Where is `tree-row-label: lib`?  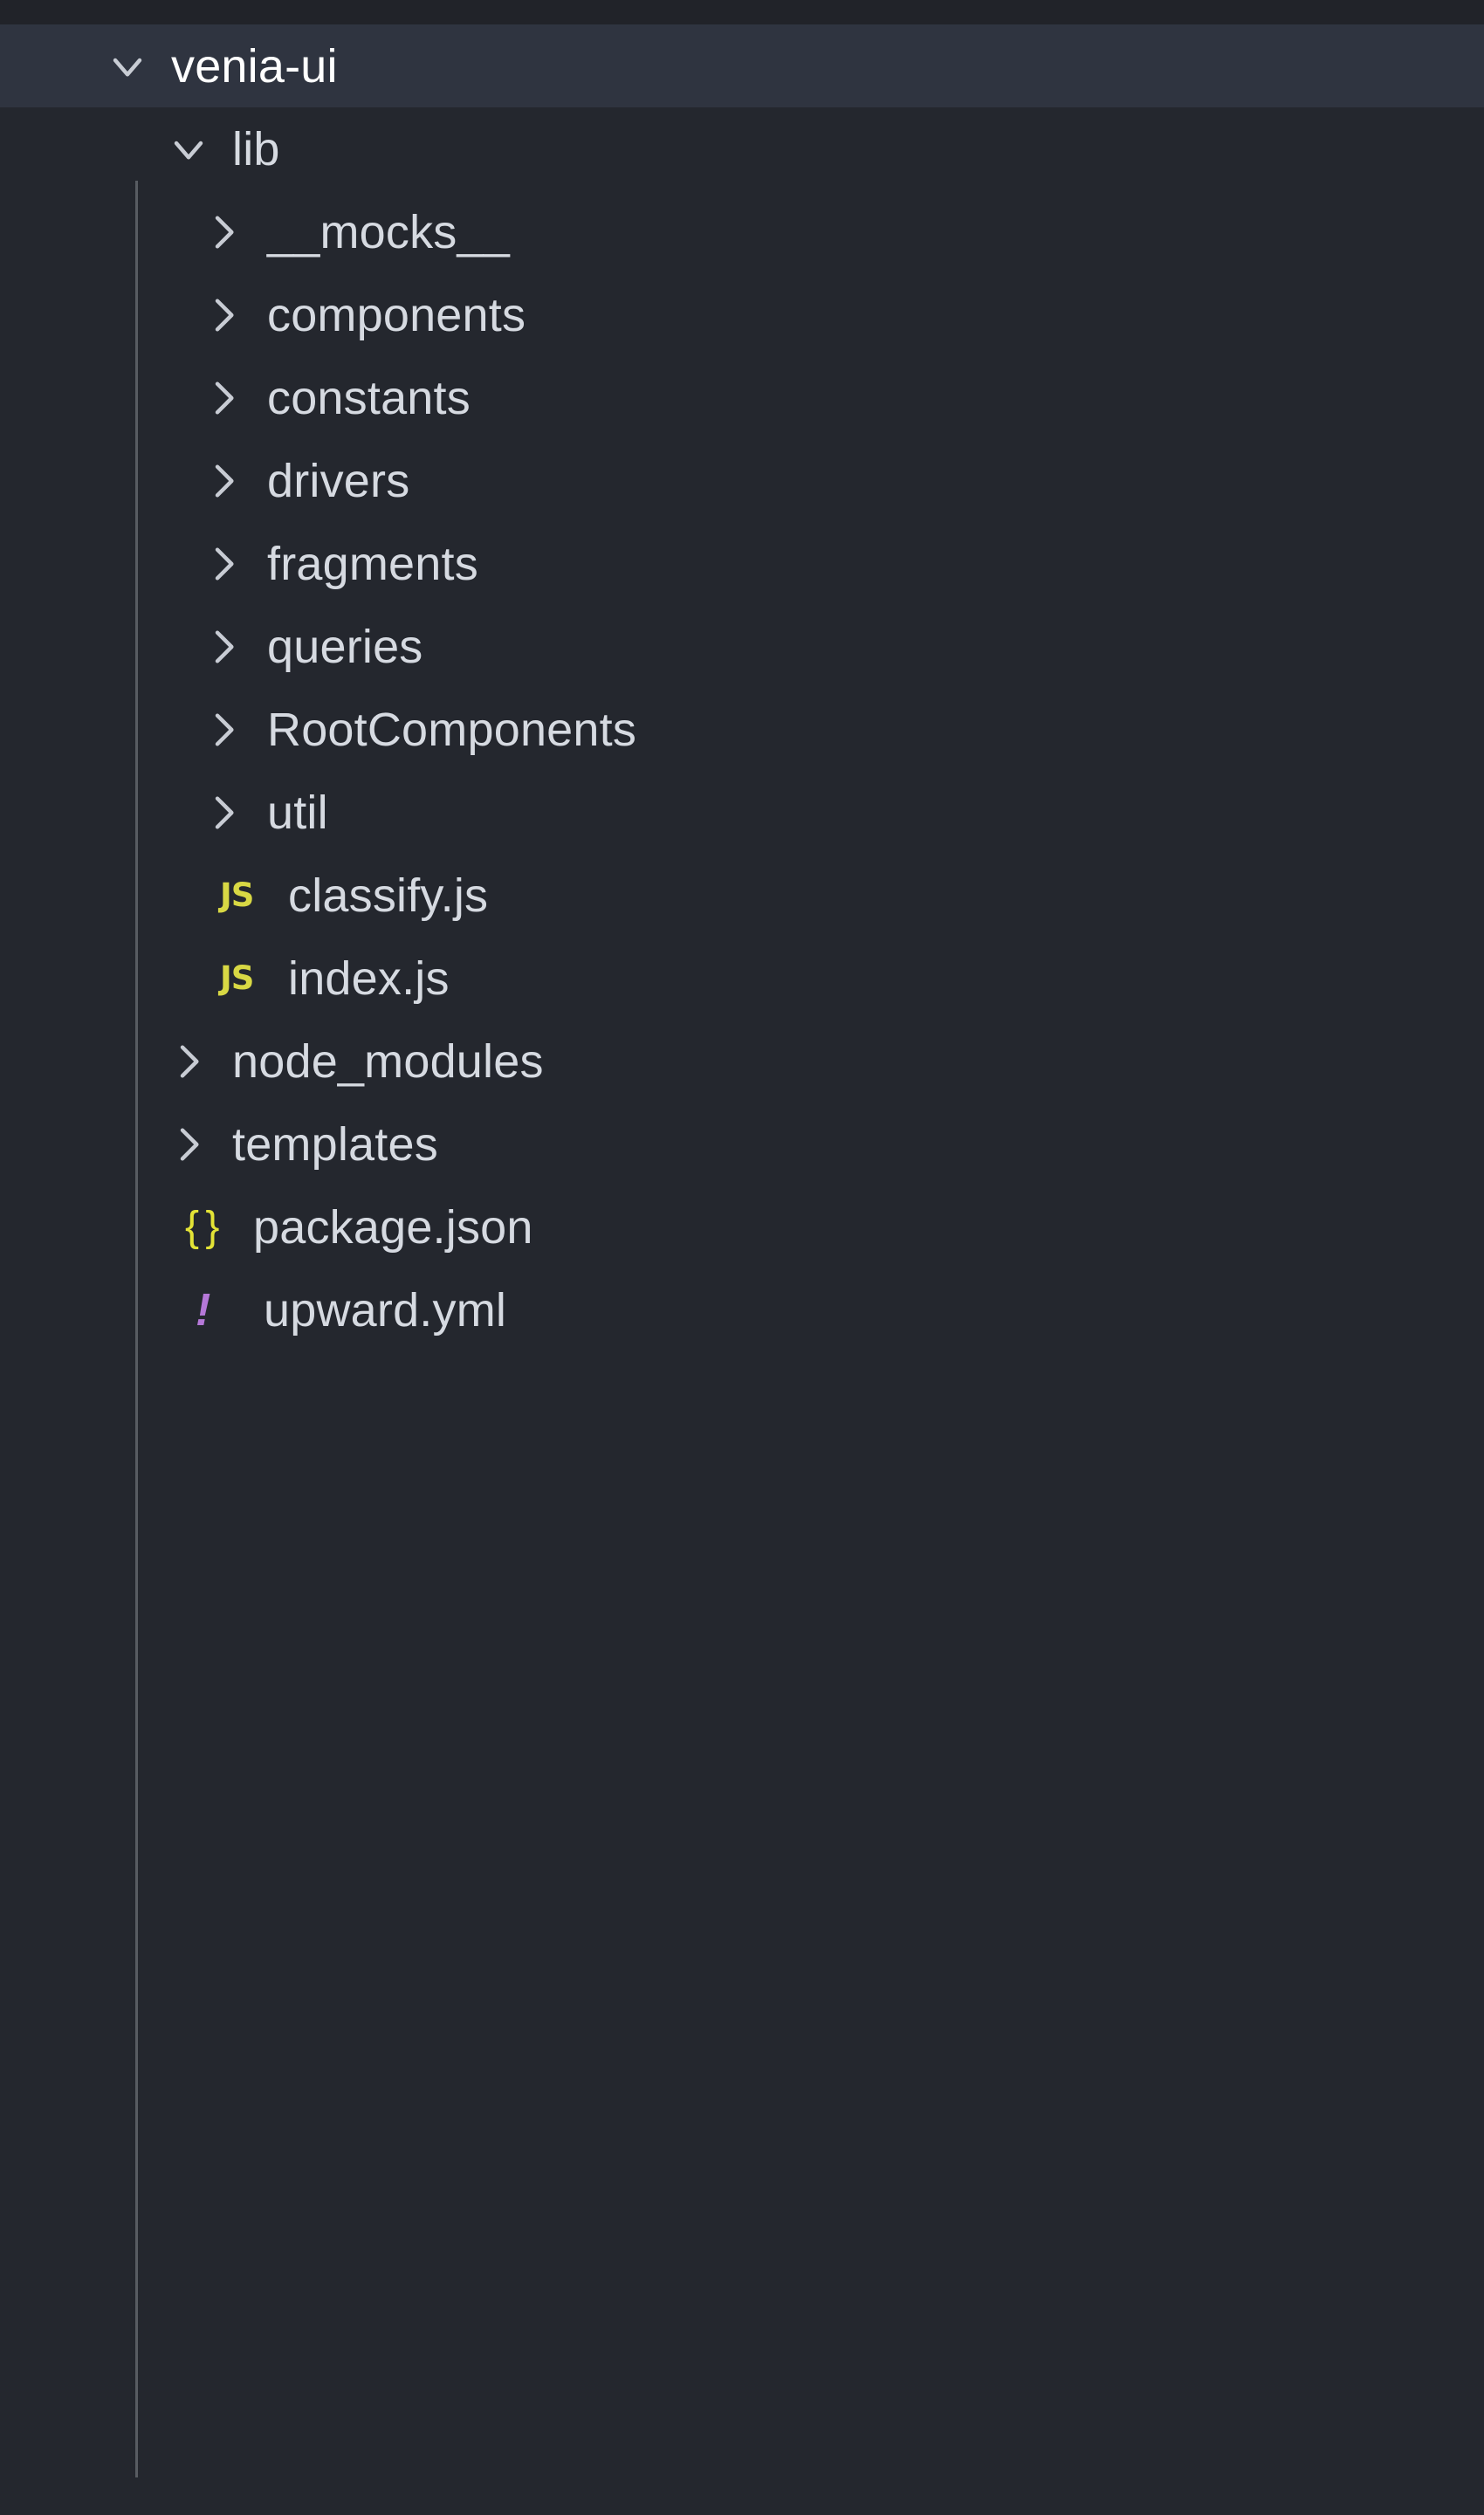
tree-row-label: lib is located at coordinates (256, 148).